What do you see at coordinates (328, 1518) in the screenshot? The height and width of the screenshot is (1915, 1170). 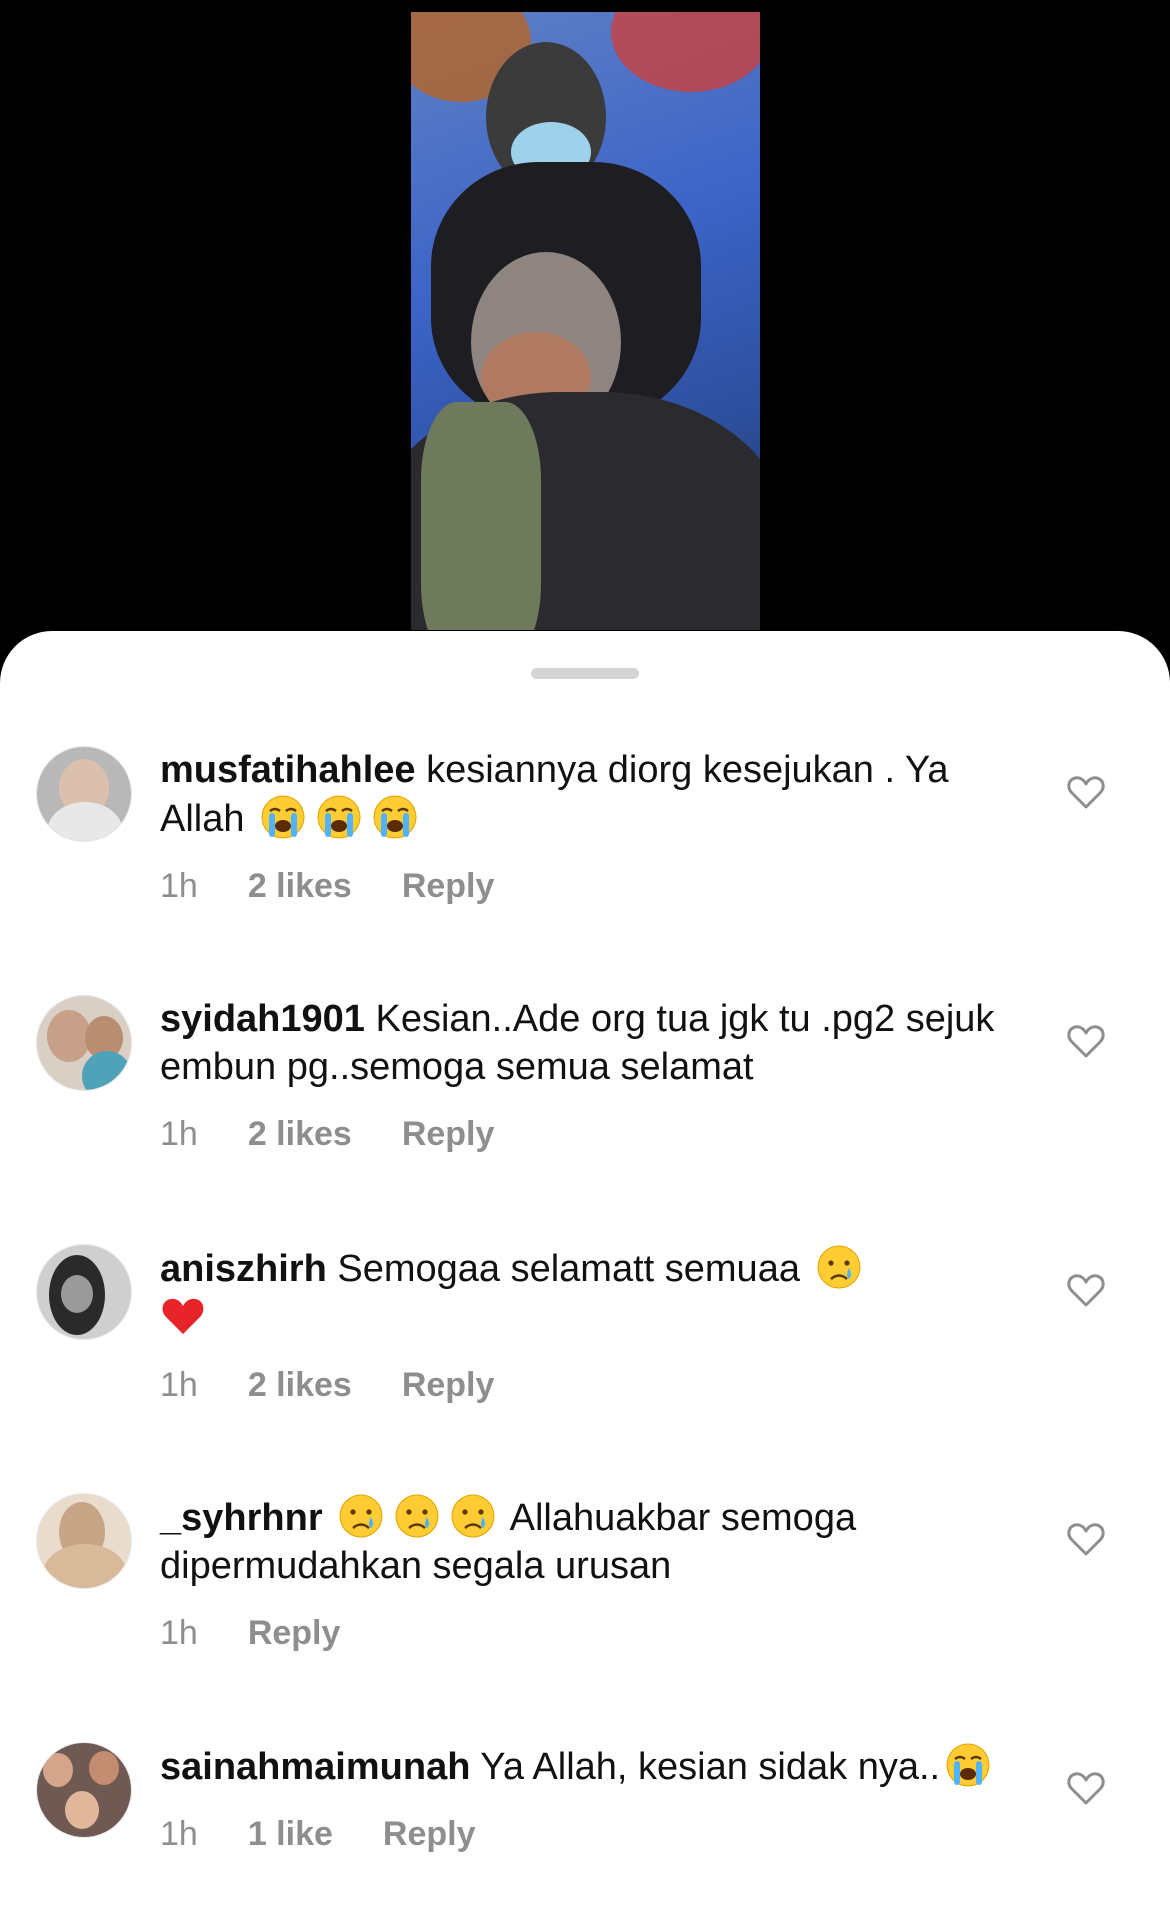 I see `comment-message` at bounding box center [328, 1518].